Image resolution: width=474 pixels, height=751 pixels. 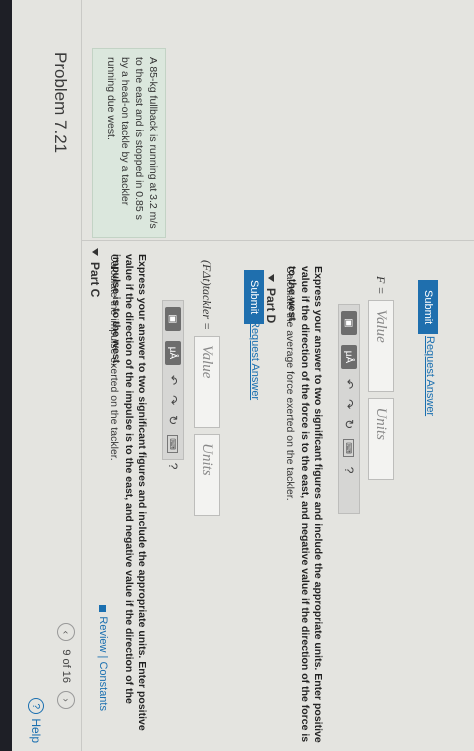 What do you see at coordinates (207, 382) in the screenshot?
I see `part-c-value-input: Value` at bounding box center [207, 382].